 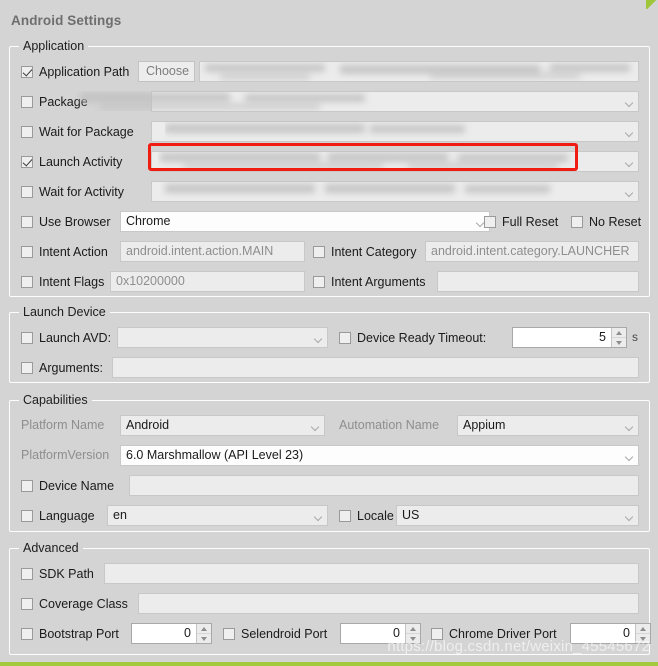 What do you see at coordinates (27, 191) in the screenshot?
I see `checkbox-wait-for-activity` at bounding box center [27, 191].